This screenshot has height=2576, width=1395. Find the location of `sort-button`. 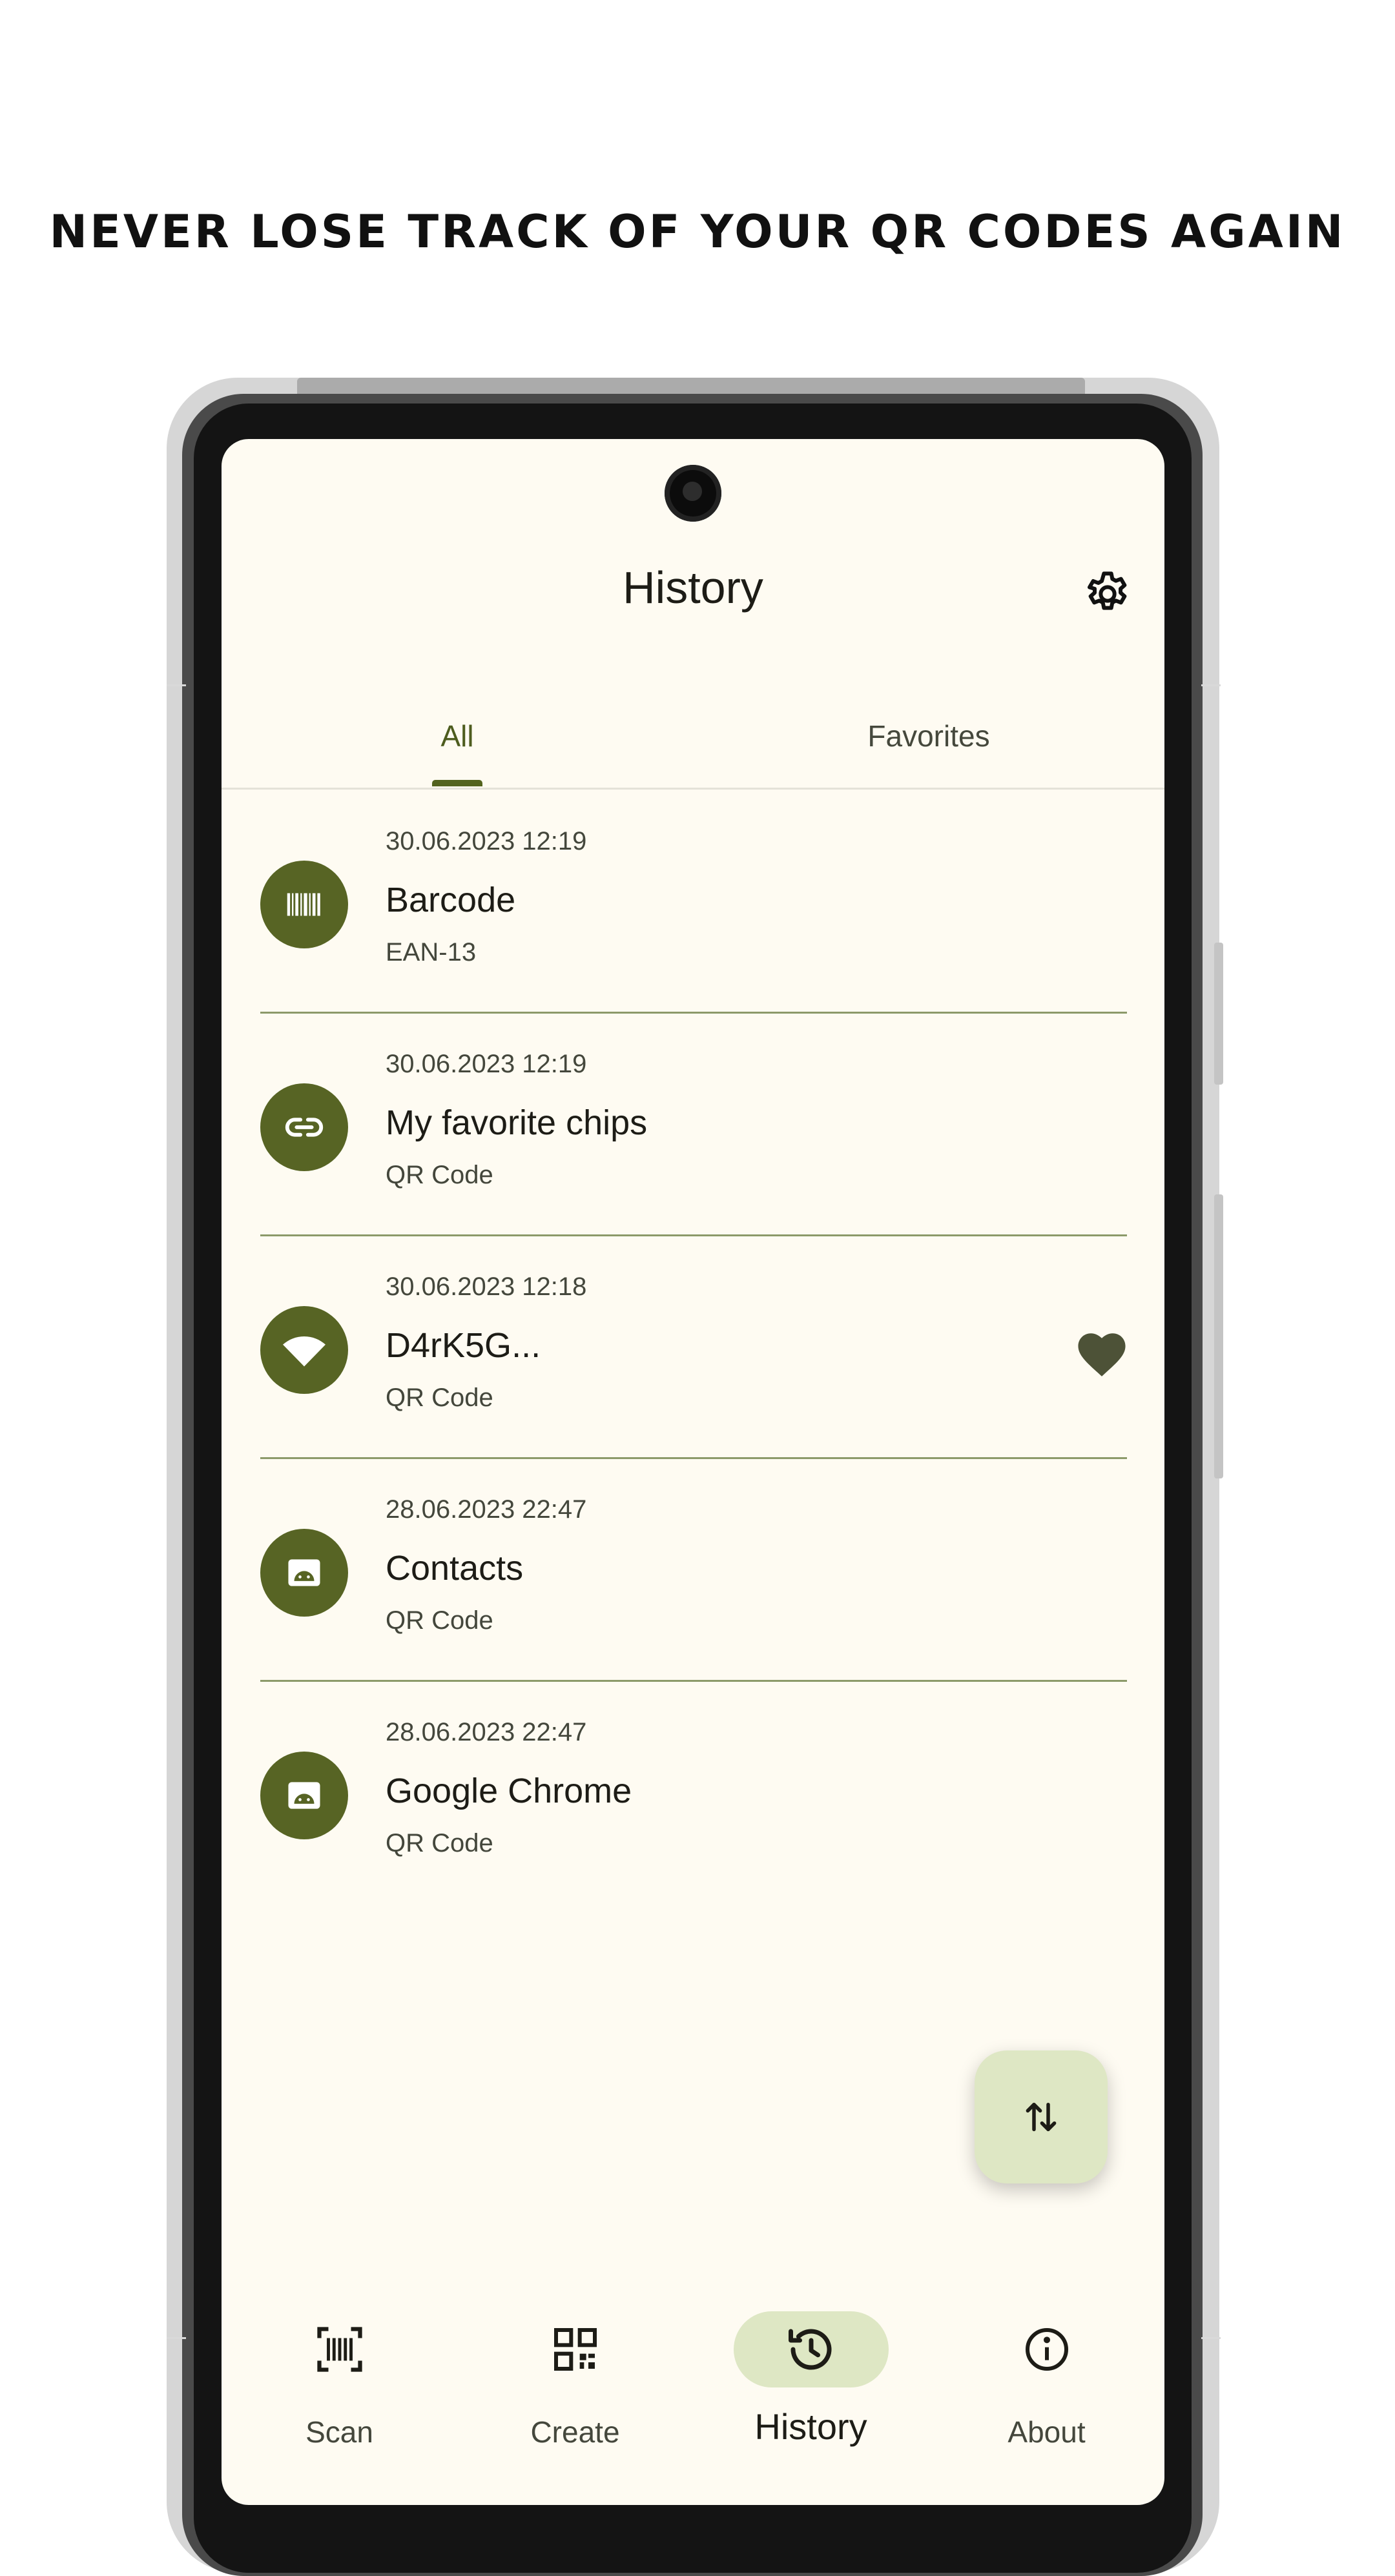

sort-button is located at coordinates (1041, 2117).